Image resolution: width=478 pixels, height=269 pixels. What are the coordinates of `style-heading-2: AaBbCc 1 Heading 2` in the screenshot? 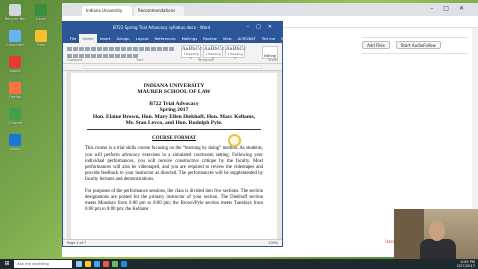 It's located at (213, 52).